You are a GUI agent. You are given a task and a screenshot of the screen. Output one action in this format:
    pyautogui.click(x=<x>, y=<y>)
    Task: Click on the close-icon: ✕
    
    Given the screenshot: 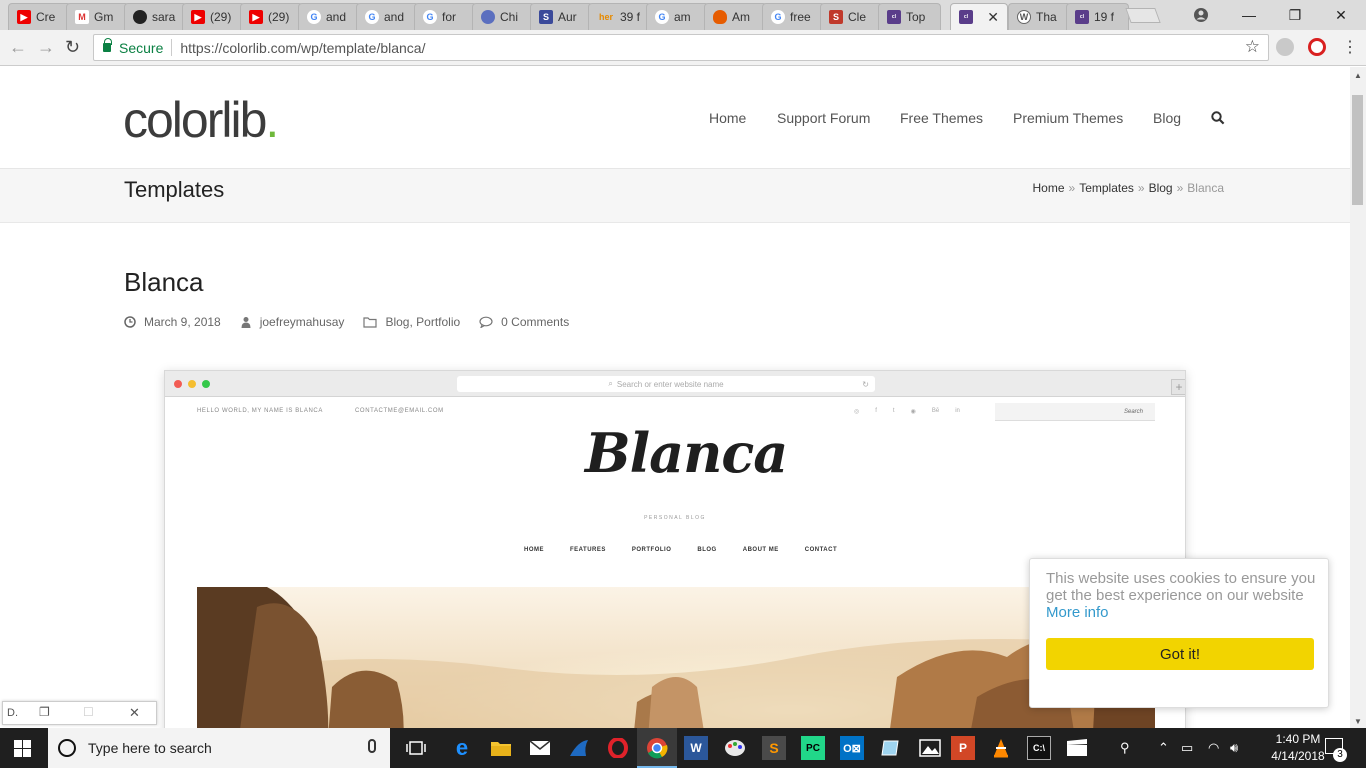 What is the action you would take?
    pyautogui.click(x=134, y=713)
    